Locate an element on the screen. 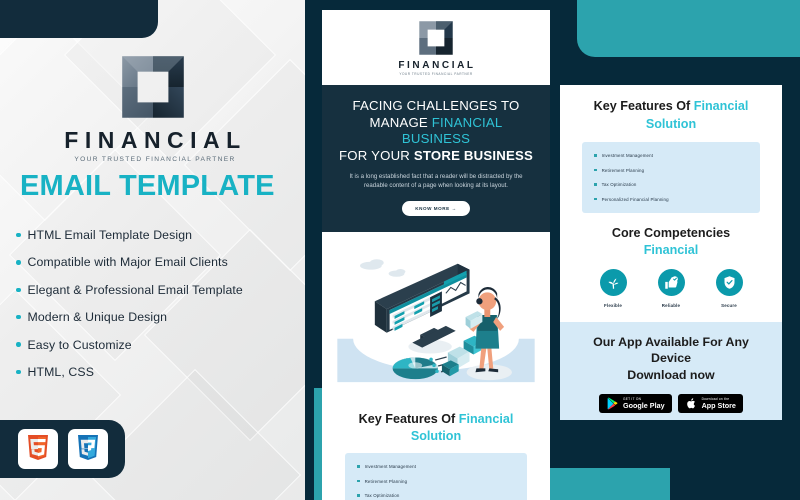  store-big-label: App Store is located at coordinates (718, 406).